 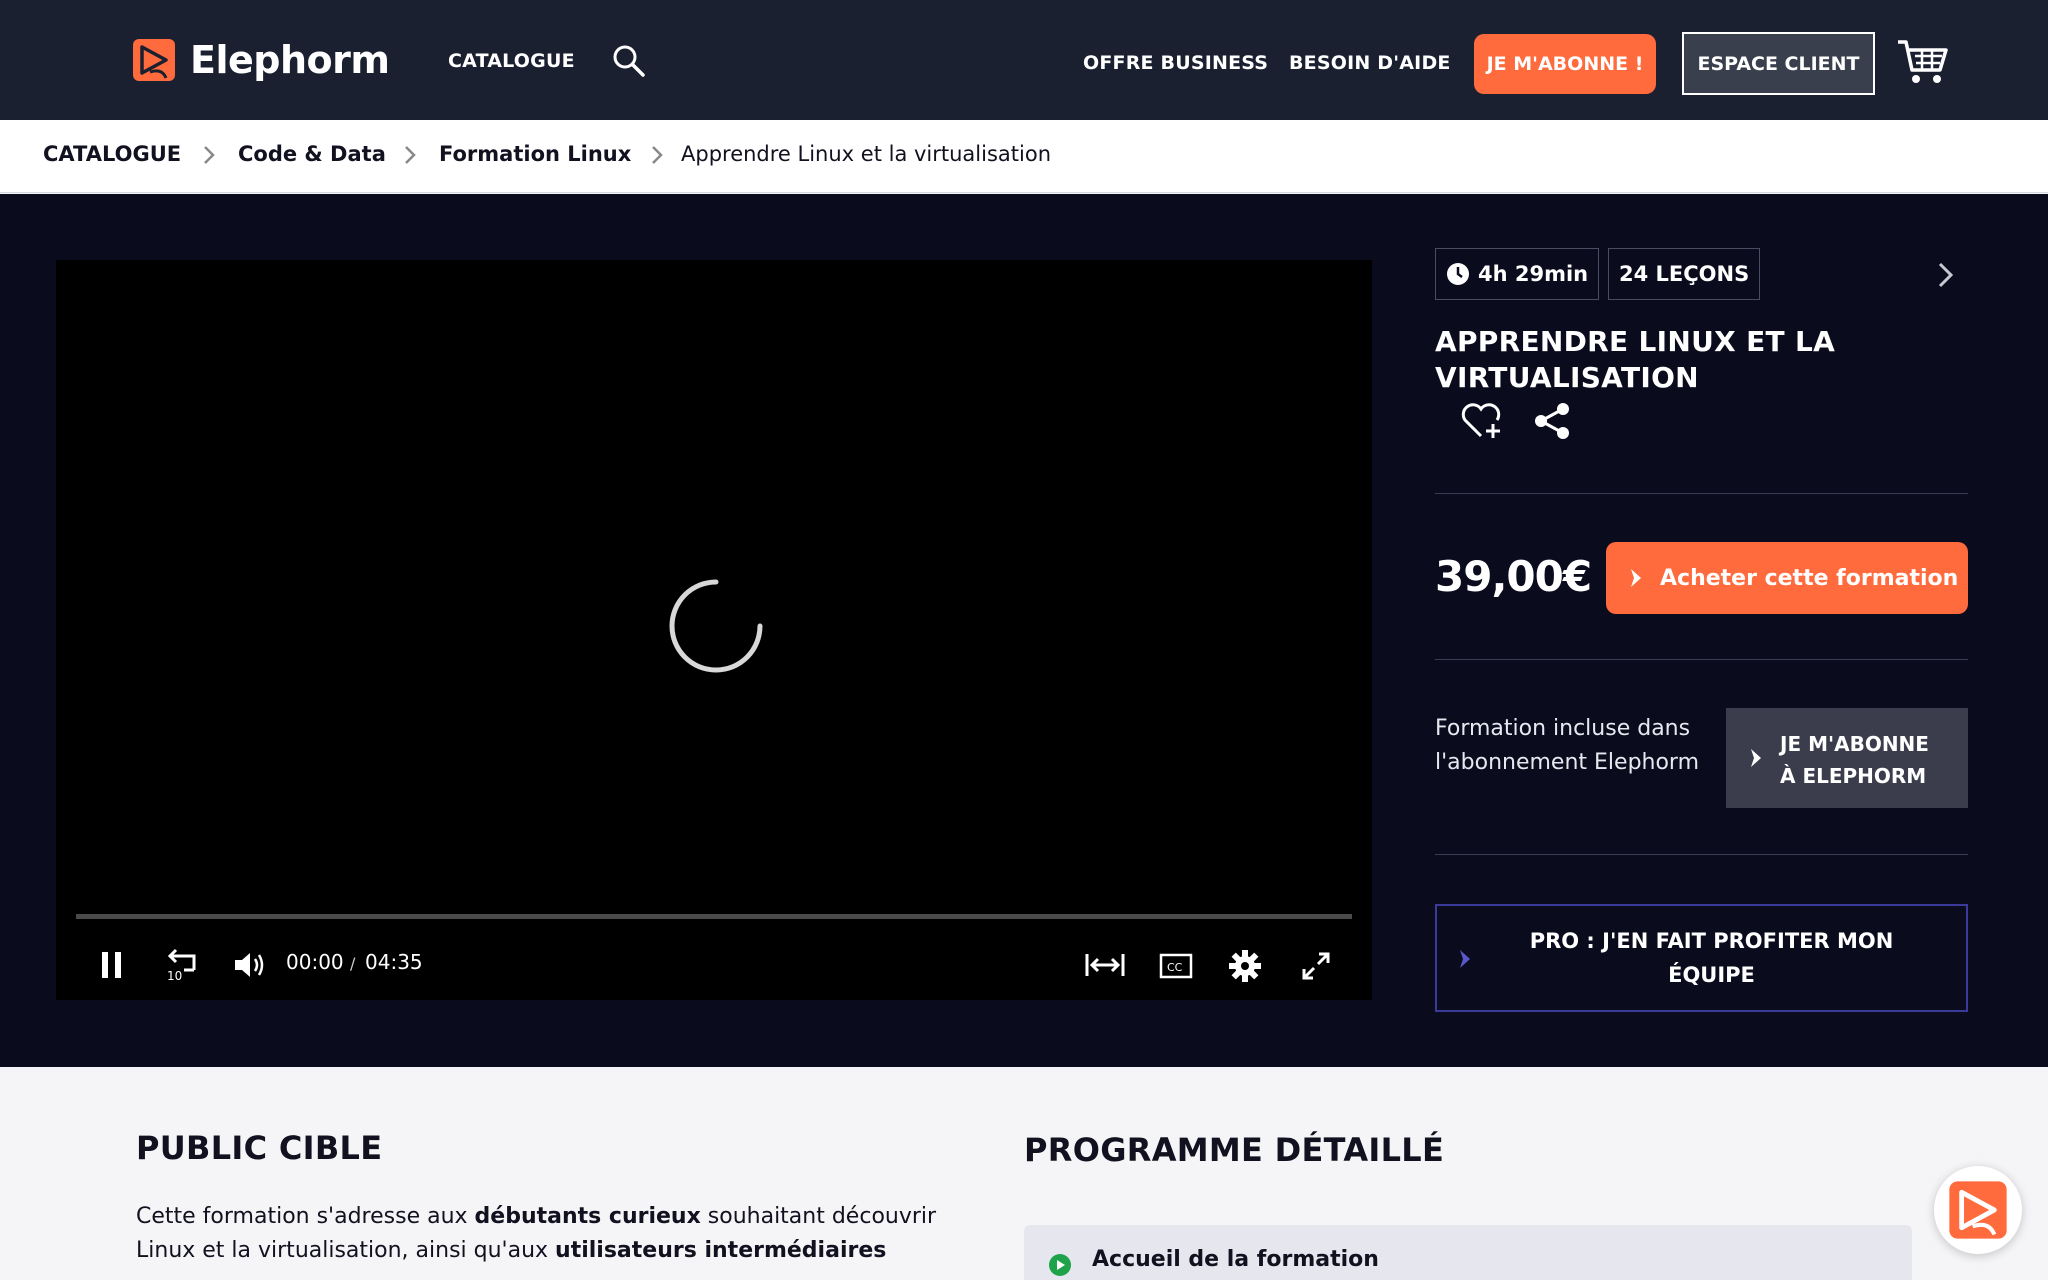 What do you see at coordinates (1458, 274) in the screenshot?
I see `clock-icon` at bounding box center [1458, 274].